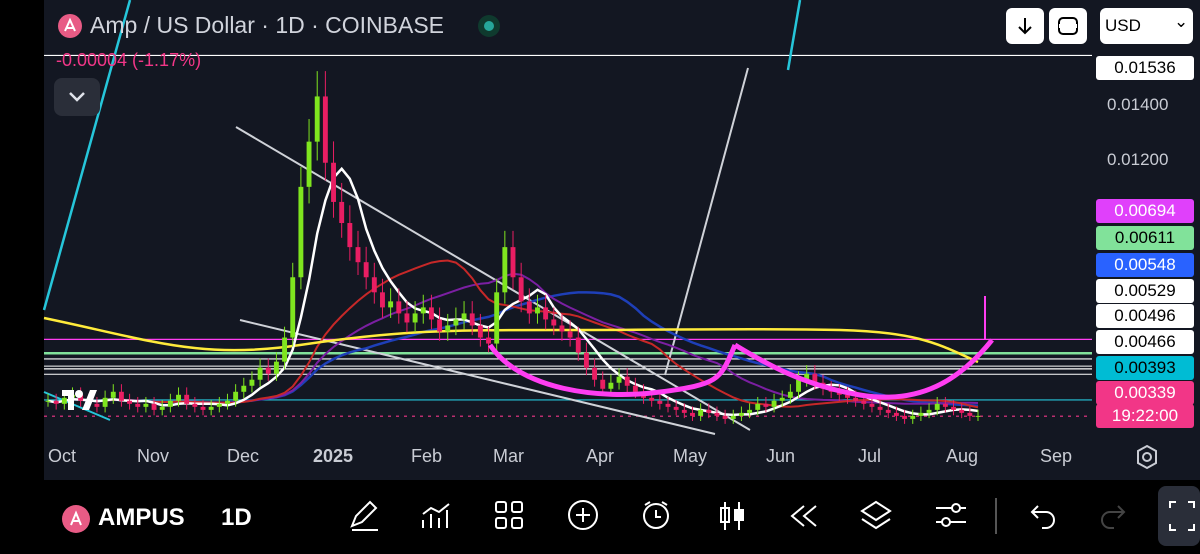  I want to click on market-status-icon, so click(489, 26).